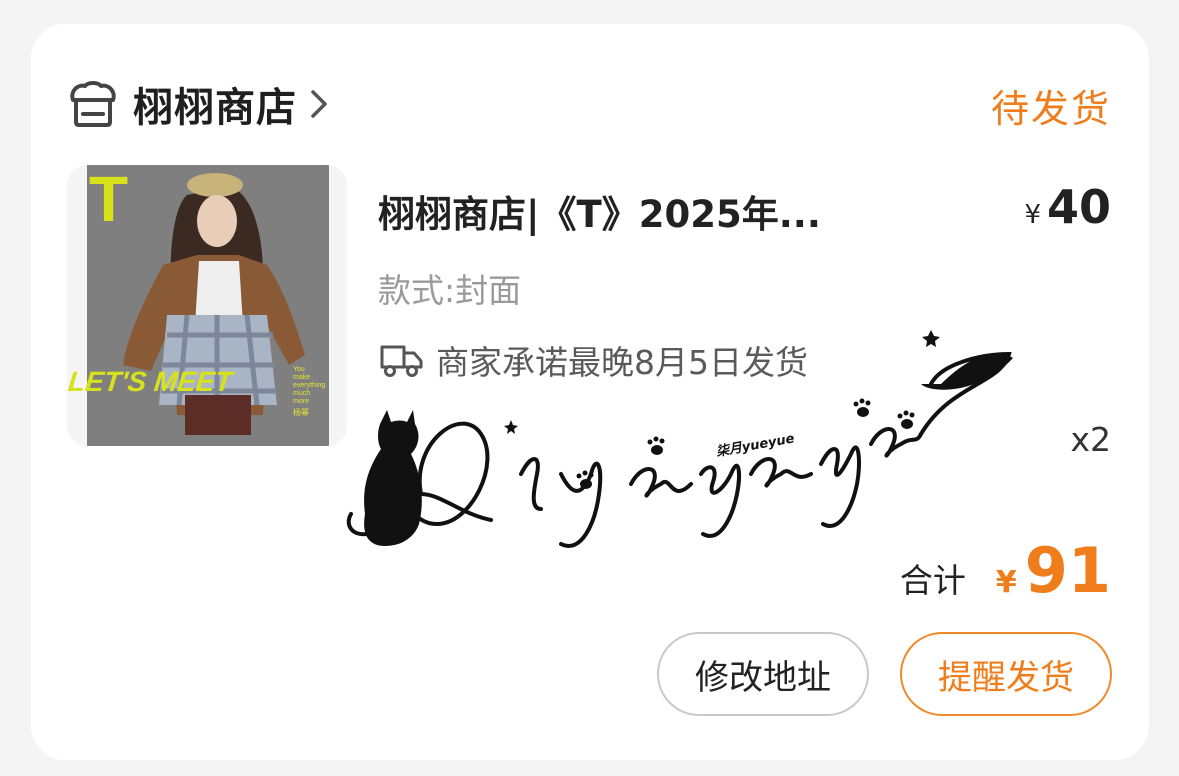 This screenshot has height=776, width=1179. I want to click on modify-address-button: 修改地址, so click(763, 674).